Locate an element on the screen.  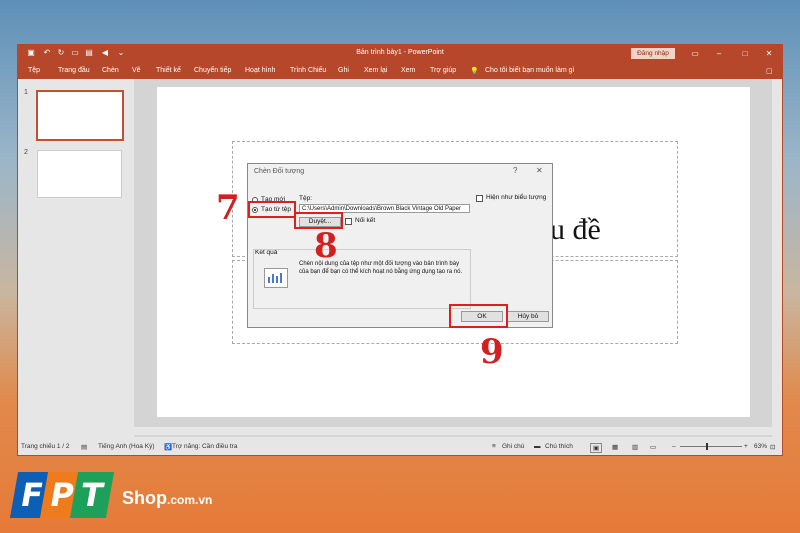
fit-slide-icon: ⊡ is located at coordinates (772, 447).